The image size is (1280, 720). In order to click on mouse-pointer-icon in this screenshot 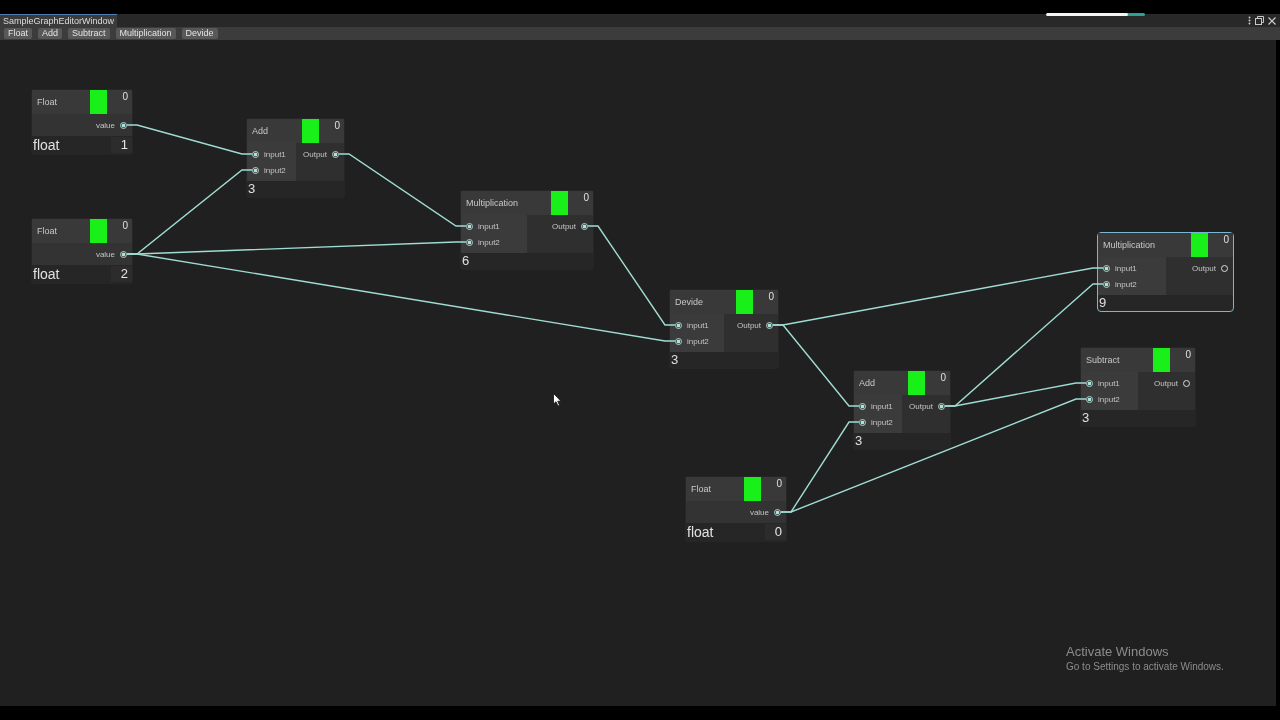, I will do `click(557, 400)`.